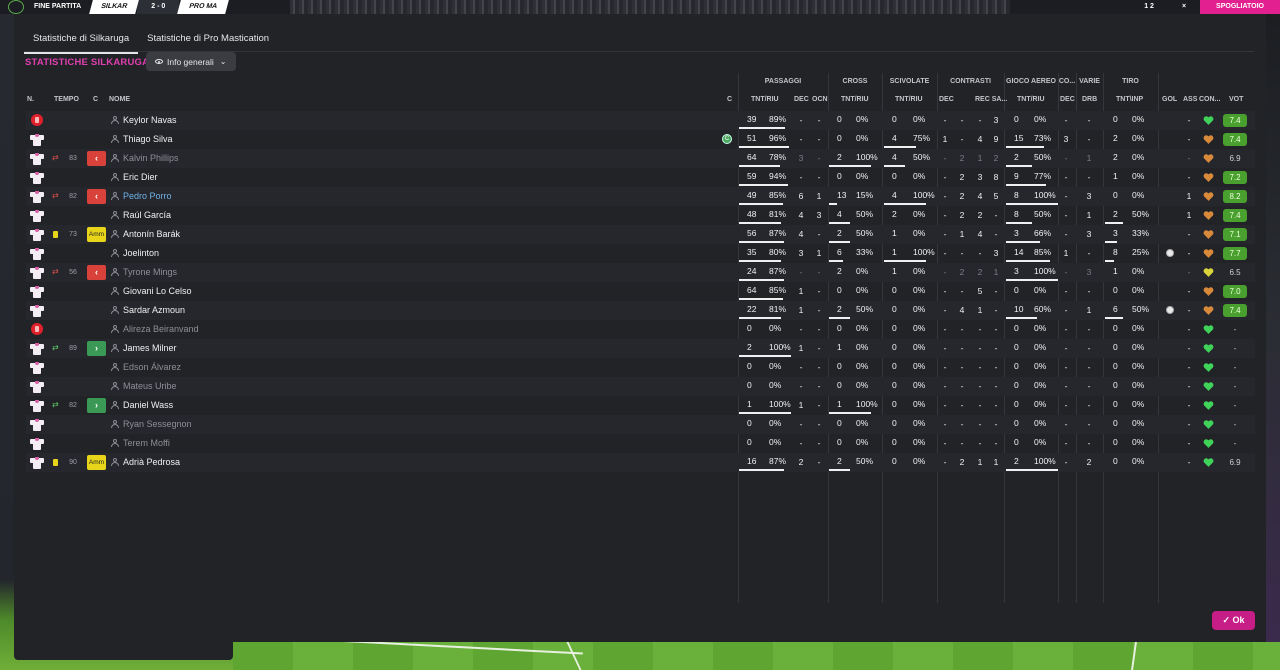 This screenshot has height=670, width=1280. What do you see at coordinates (119, 99) in the screenshot?
I see `header-nome: NOME` at bounding box center [119, 99].